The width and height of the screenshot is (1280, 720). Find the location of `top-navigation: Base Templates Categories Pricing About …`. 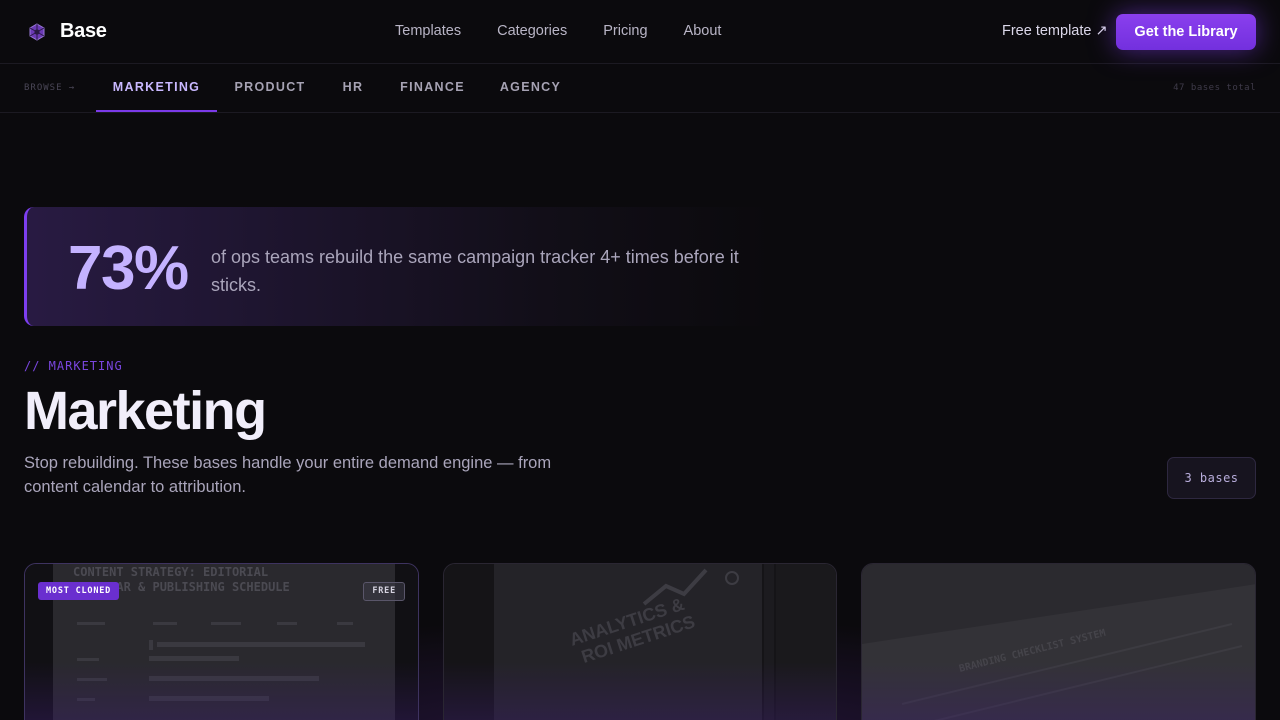

top-navigation: Base Templates Categories Pricing About … is located at coordinates (640, 32).